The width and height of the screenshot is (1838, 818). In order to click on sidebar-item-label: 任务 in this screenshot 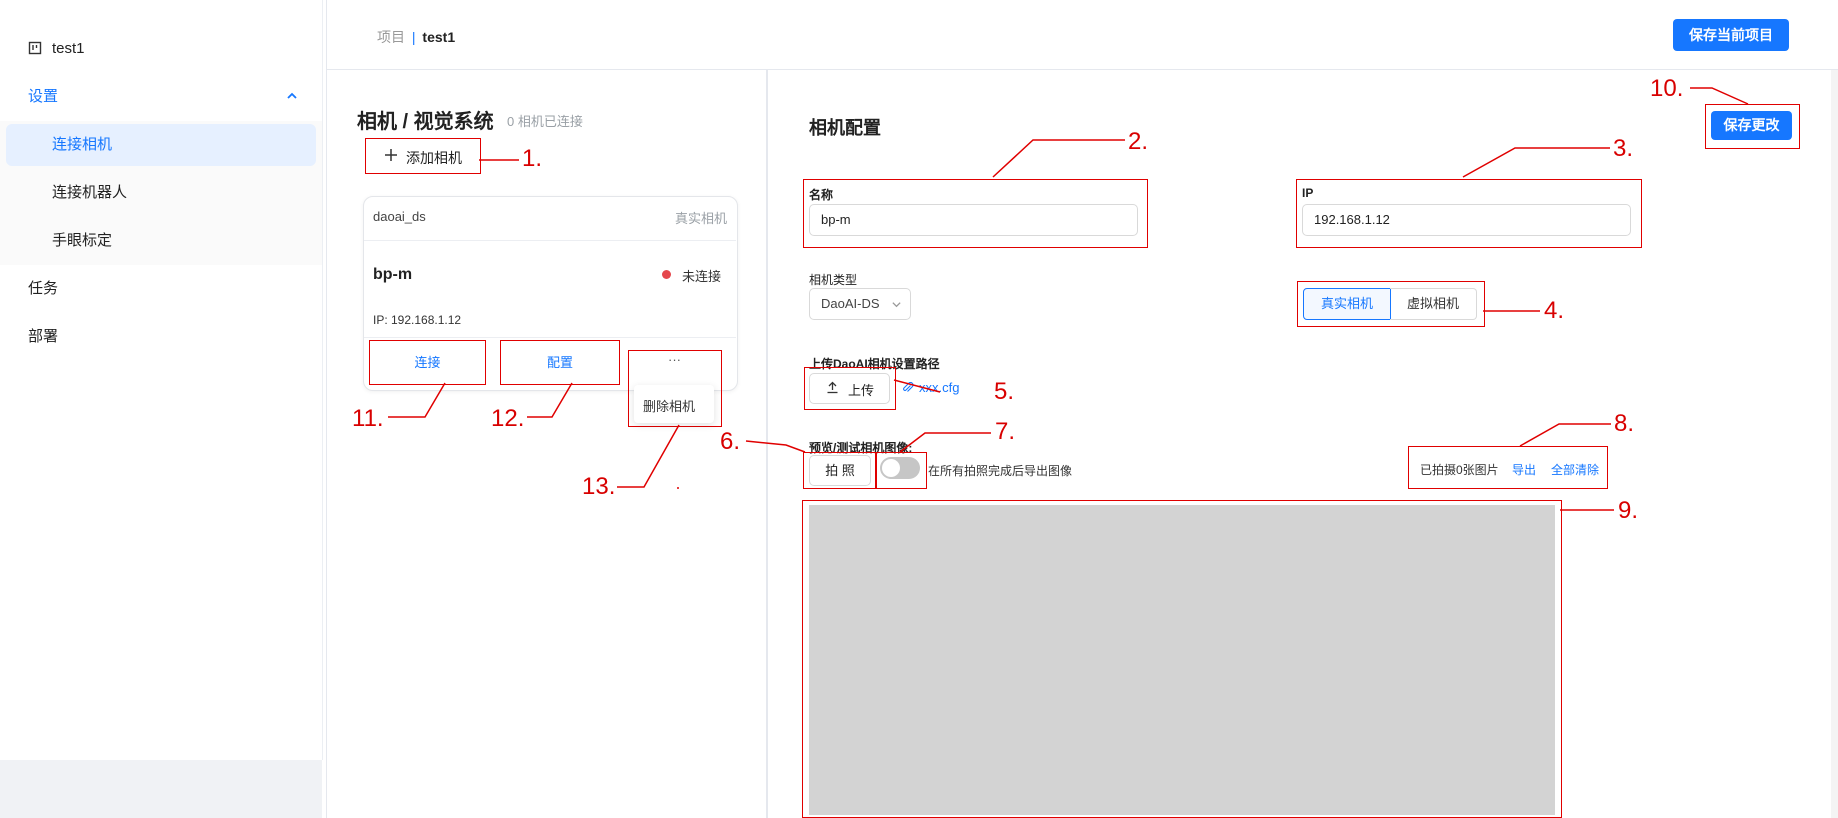, I will do `click(43, 288)`.